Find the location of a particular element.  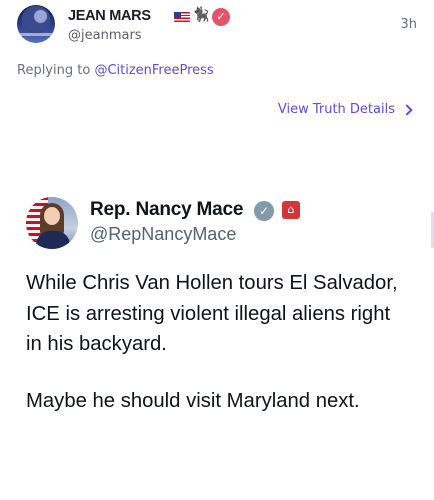

black-cat-icon: 🐈‍⬛ is located at coordinates (201, 15).